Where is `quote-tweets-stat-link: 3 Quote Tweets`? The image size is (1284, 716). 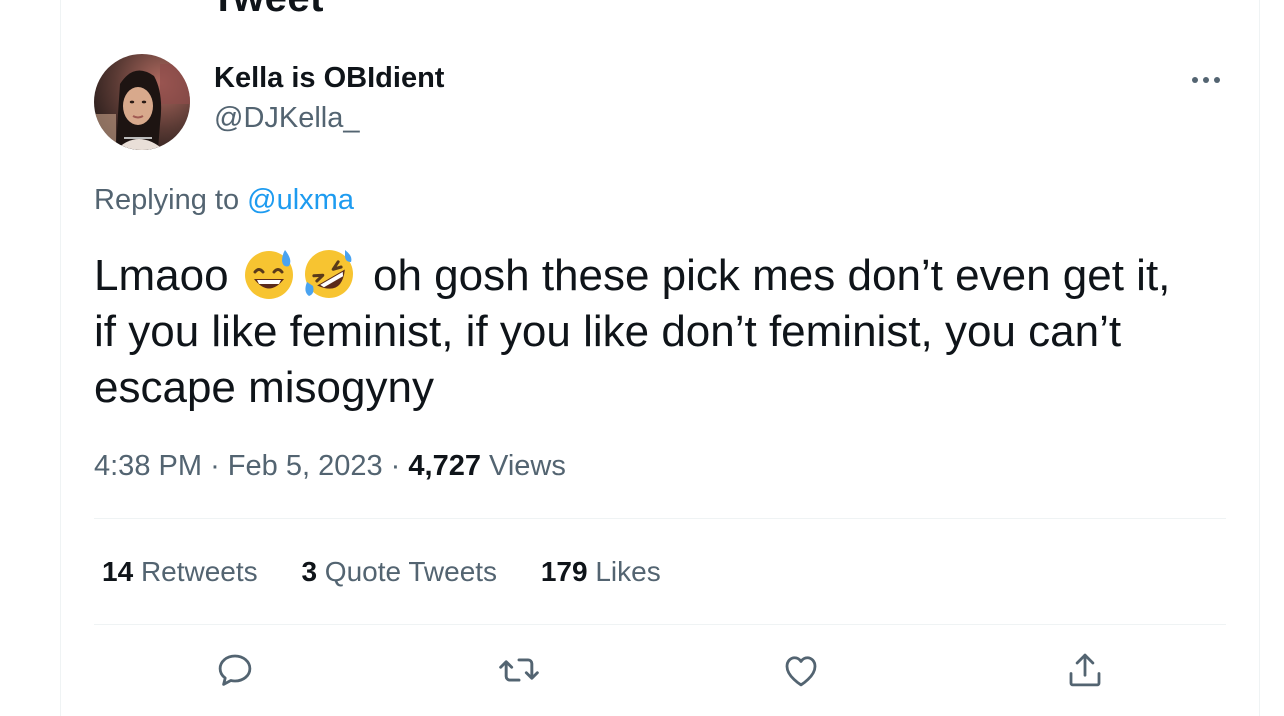
quote-tweets-stat-link: 3 Quote Tweets is located at coordinates (399, 572).